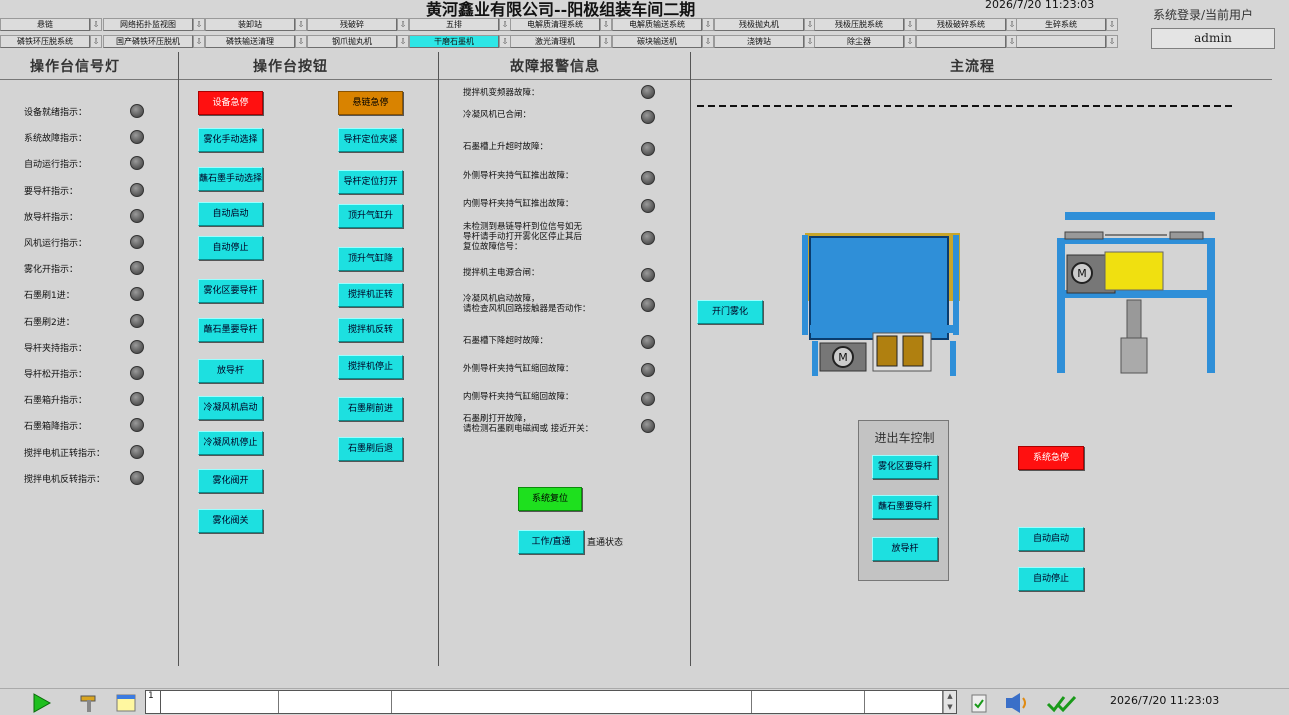 Image resolution: width=1289 pixels, height=715 pixels. I want to click on nav-button: 电解质输送系统, so click(657, 24).